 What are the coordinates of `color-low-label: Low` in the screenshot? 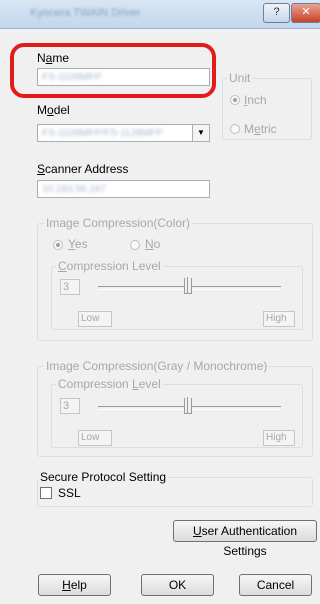 It's located at (95, 319).